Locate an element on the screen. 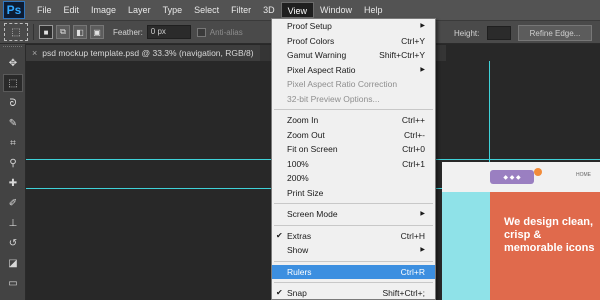 The height and width of the screenshot is (300, 600). antialias-checkbox: Anti-alias is located at coordinates (219, 32).